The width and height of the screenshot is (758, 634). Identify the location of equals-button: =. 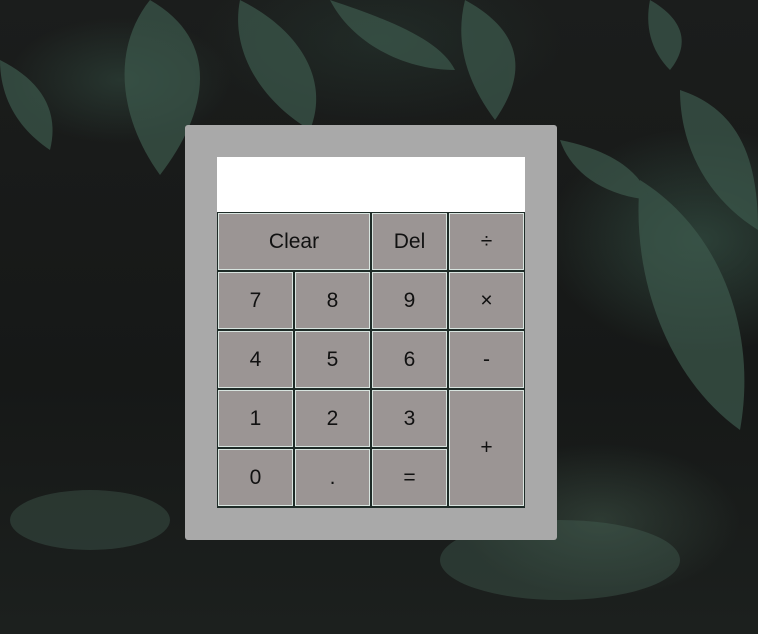
(409, 477).